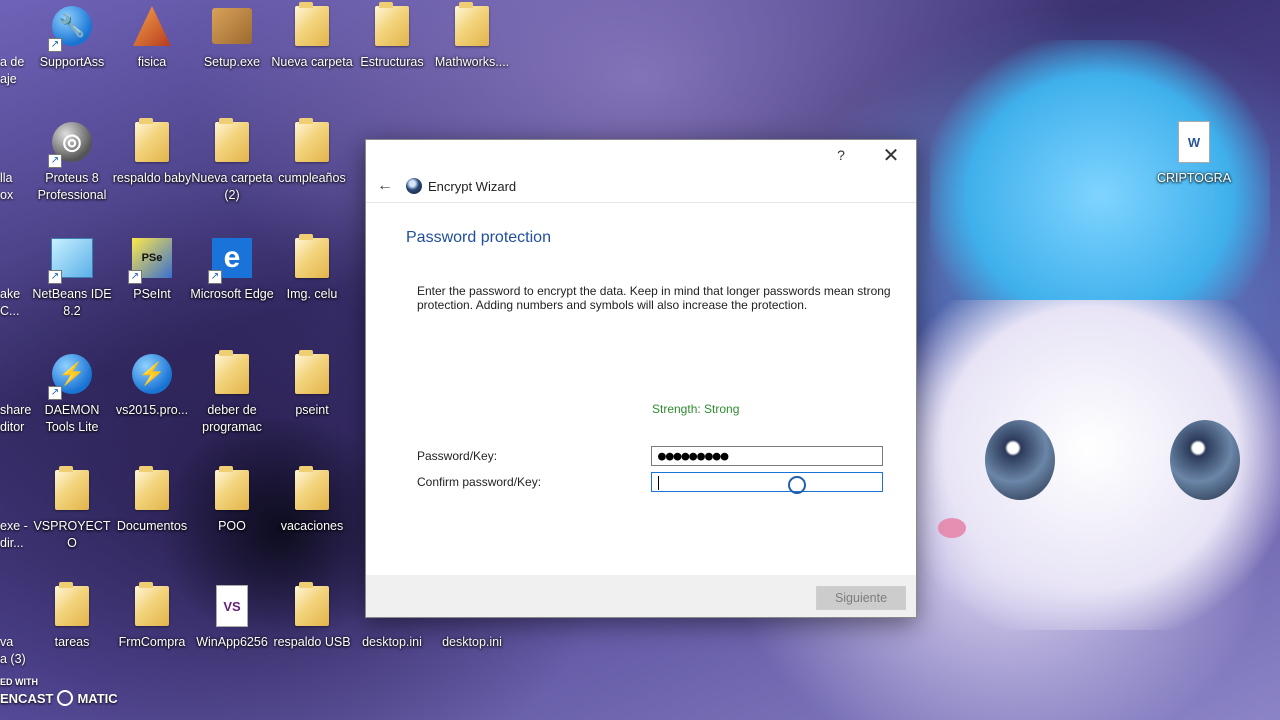 The height and width of the screenshot is (720, 1280). I want to click on desktop-icon-img-celu: Img. celu, so click(312, 268).